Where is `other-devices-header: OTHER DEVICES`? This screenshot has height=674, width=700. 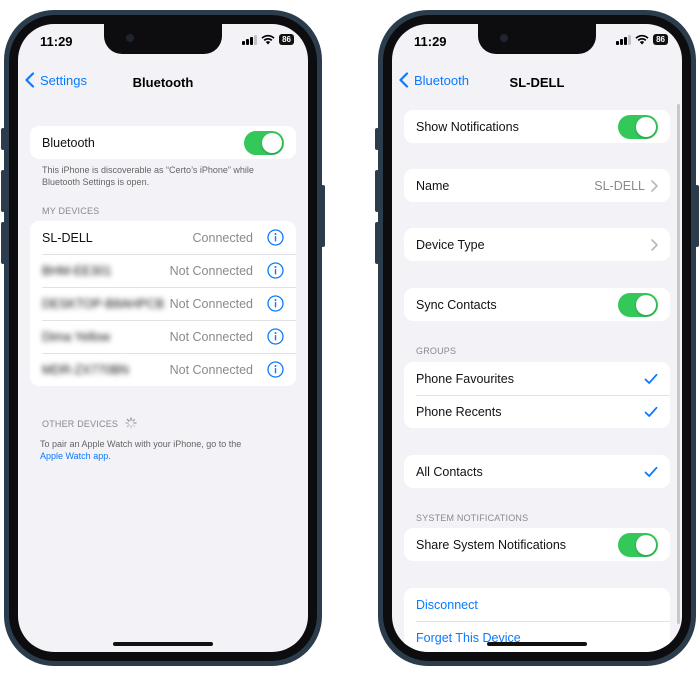 other-devices-header: OTHER DEVICES is located at coordinates (89, 423).